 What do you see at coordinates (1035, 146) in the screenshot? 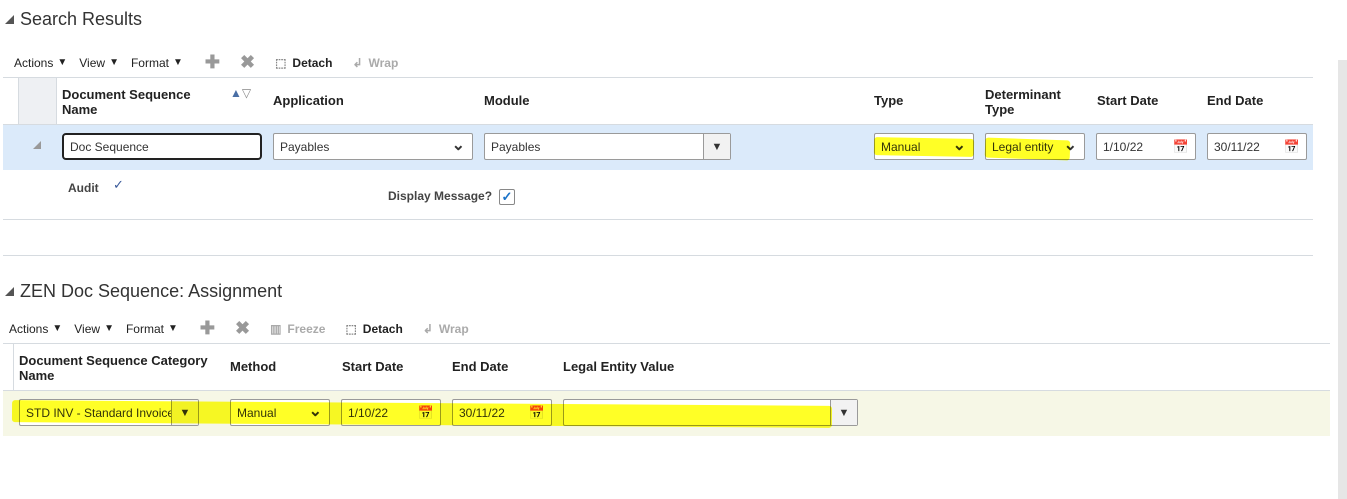
I see `determinant-type-select: Legal entity` at bounding box center [1035, 146].